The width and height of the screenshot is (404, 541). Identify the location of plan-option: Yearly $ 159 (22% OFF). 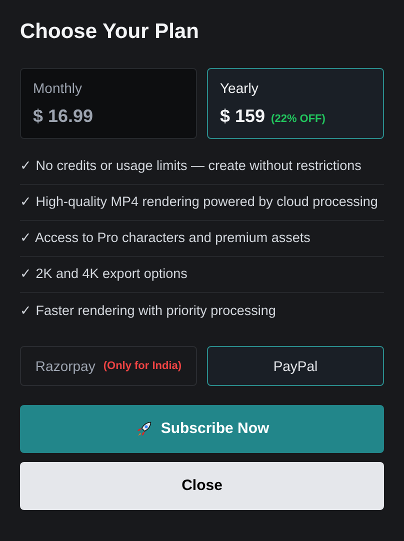
(295, 103).